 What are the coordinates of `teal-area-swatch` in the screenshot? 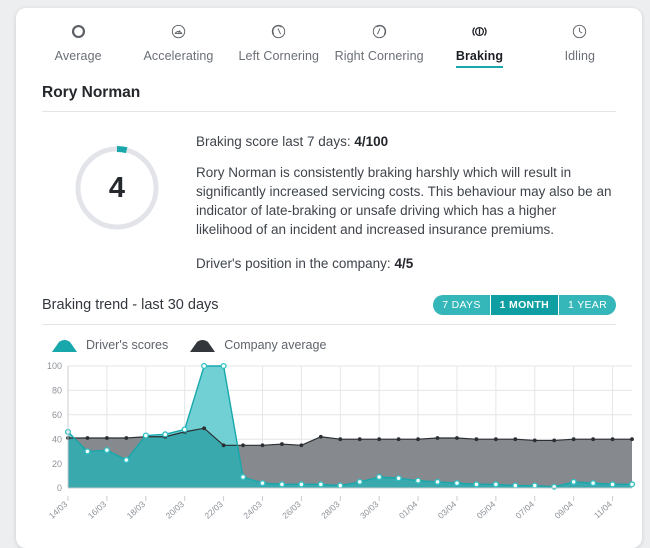 It's located at (64, 345).